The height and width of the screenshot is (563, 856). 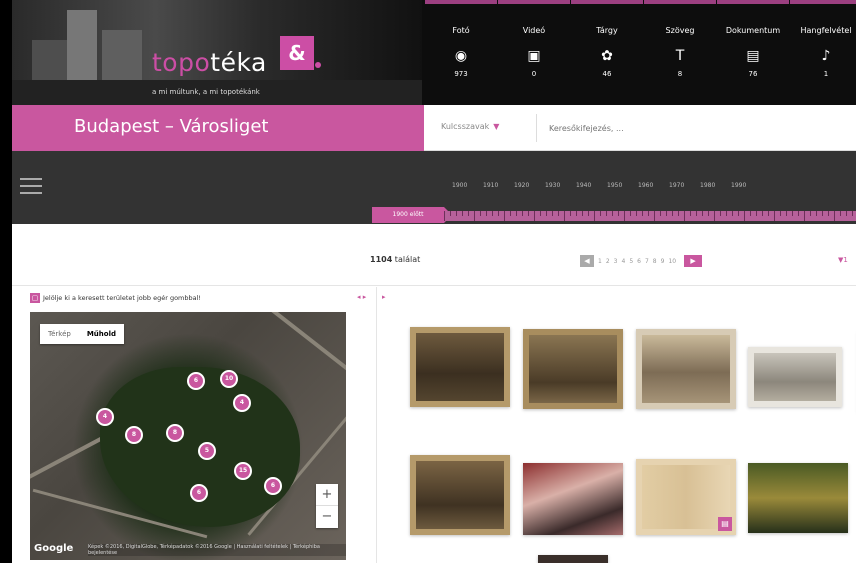 What do you see at coordinates (639, 261) in the screenshot?
I see `page-number: 6` at bounding box center [639, 261].